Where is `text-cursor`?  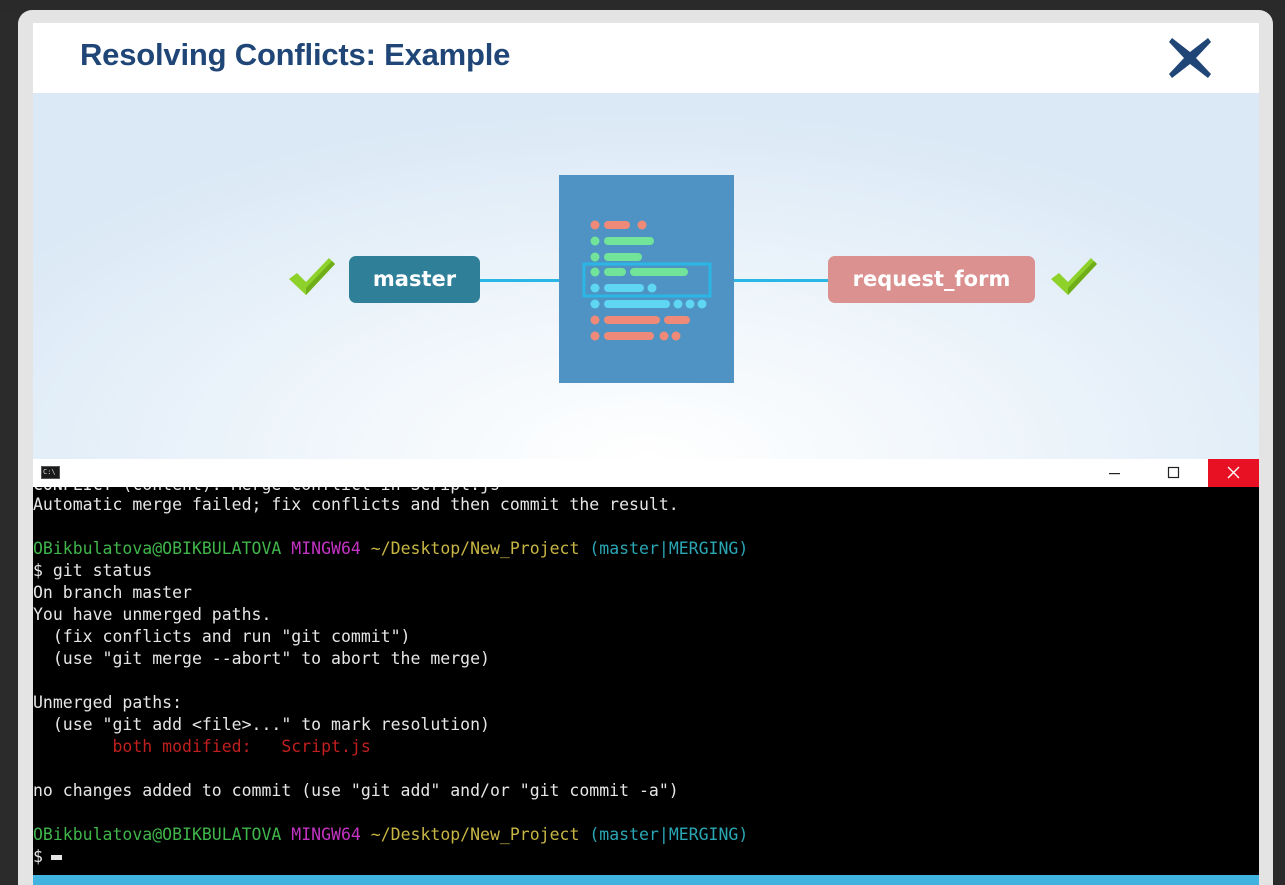 text-cursor is located at coordinates (56, 857).